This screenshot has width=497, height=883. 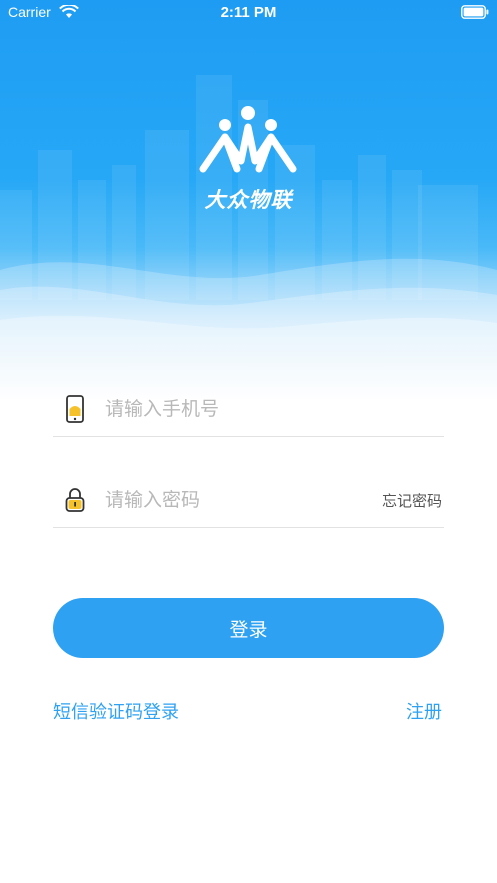 What do you see at coordinates (248, 139) in the screenshot?
I see `people-logo-icon` at bounding box center [248, 139].